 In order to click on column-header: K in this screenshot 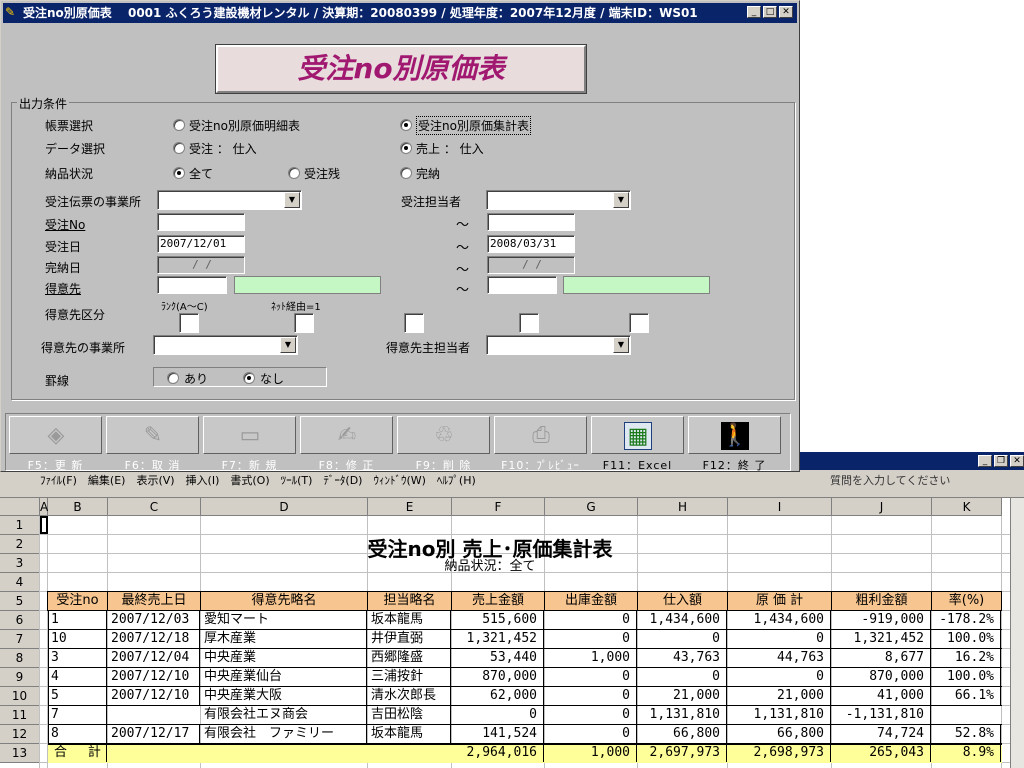, I will do `click(967, 507)`.